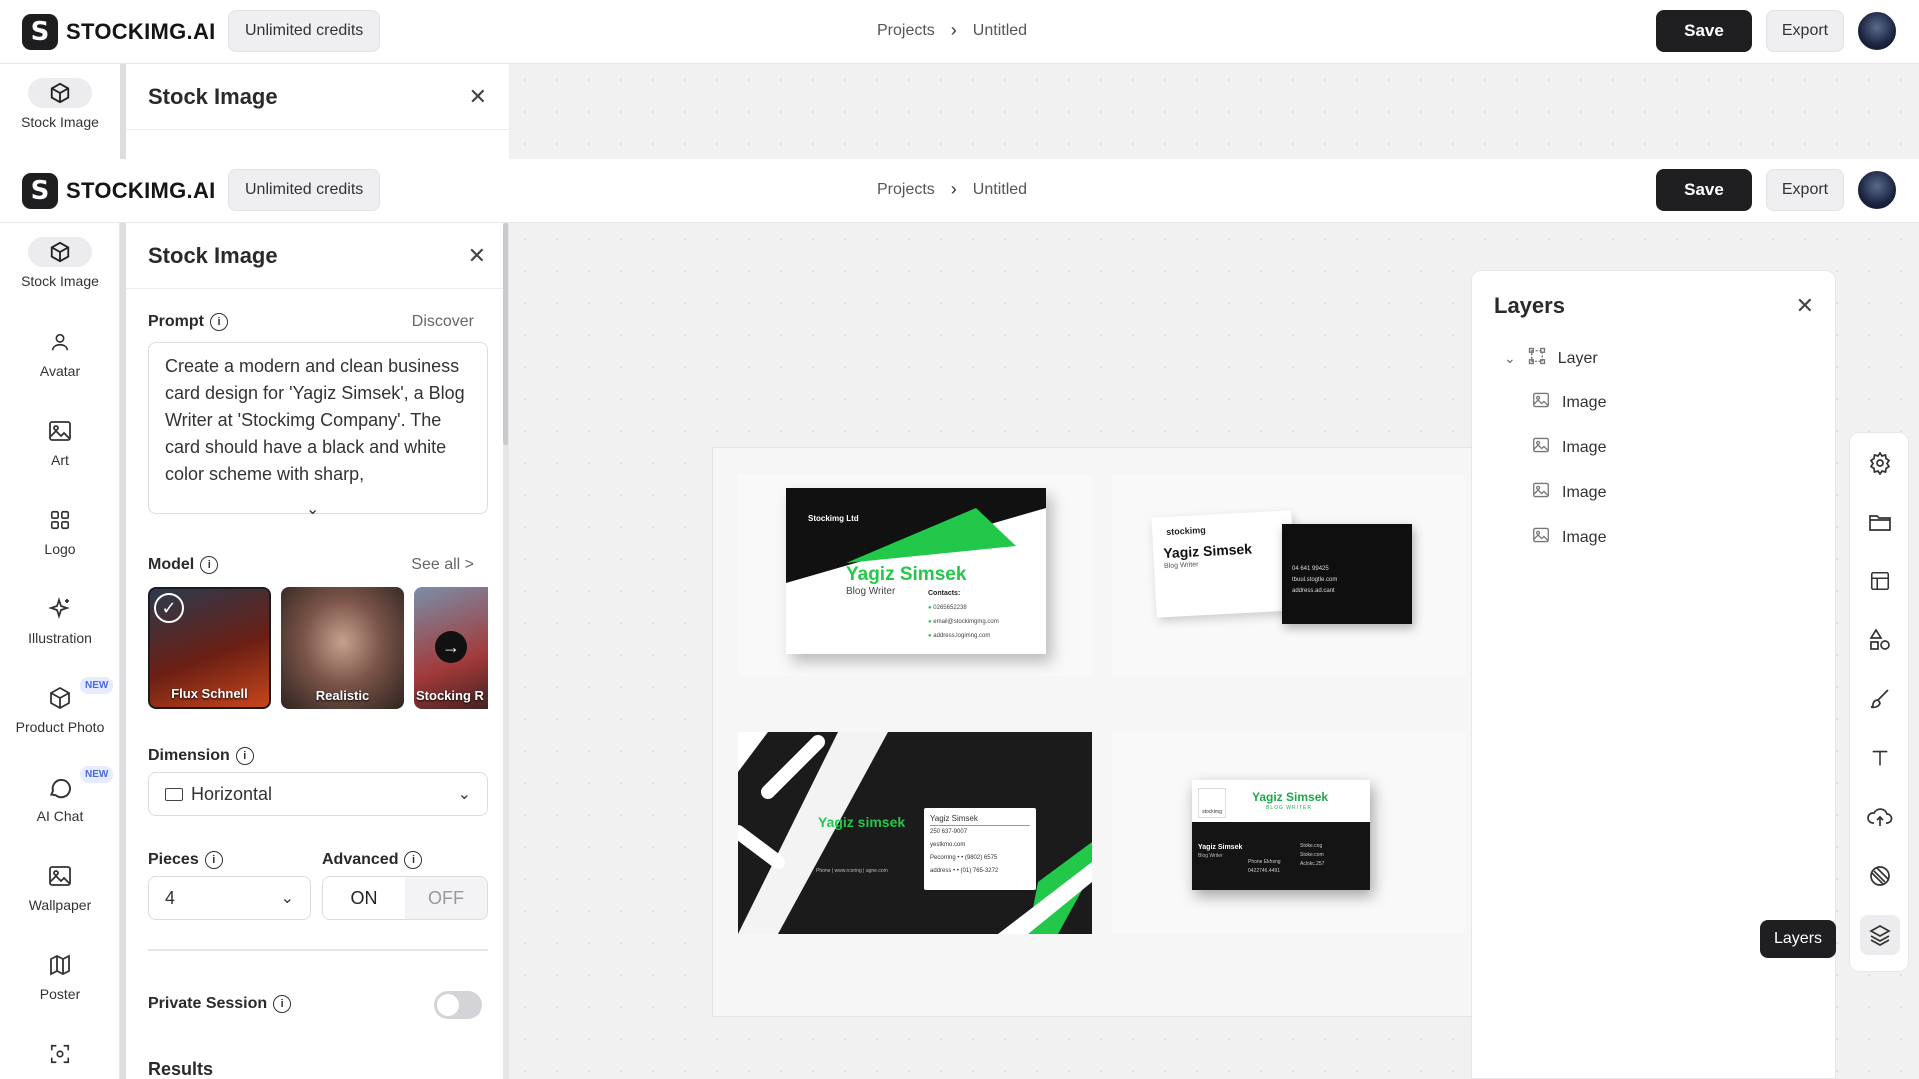  Describe the element at coordinates (906, 190) in the screenshot. I see `breadcrumb-projects: Projects` at that location.